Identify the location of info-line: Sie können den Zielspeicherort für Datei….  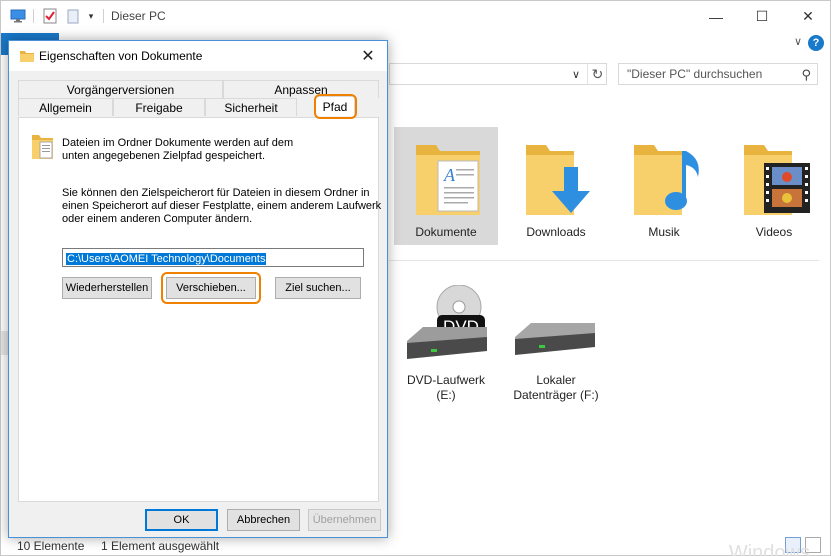
(216, 193).